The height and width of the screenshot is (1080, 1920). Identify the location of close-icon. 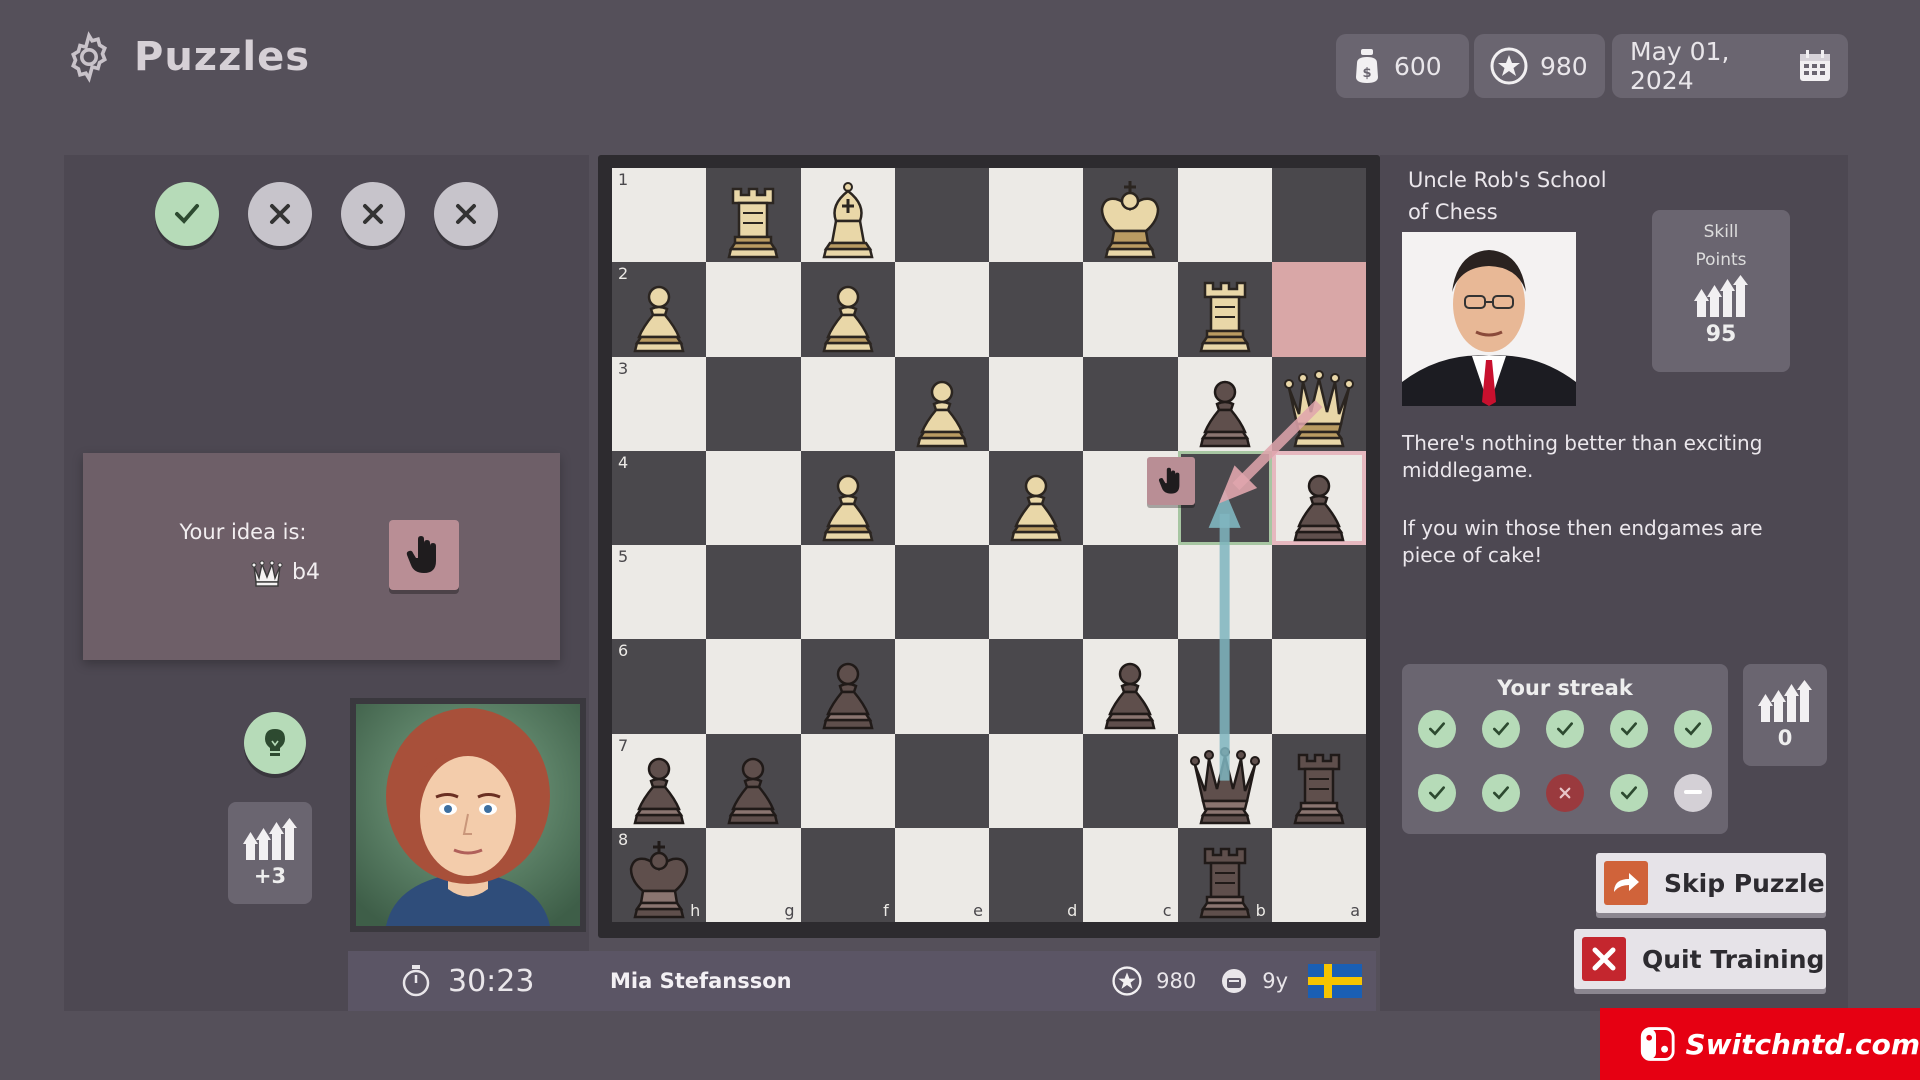
(1604, 959).